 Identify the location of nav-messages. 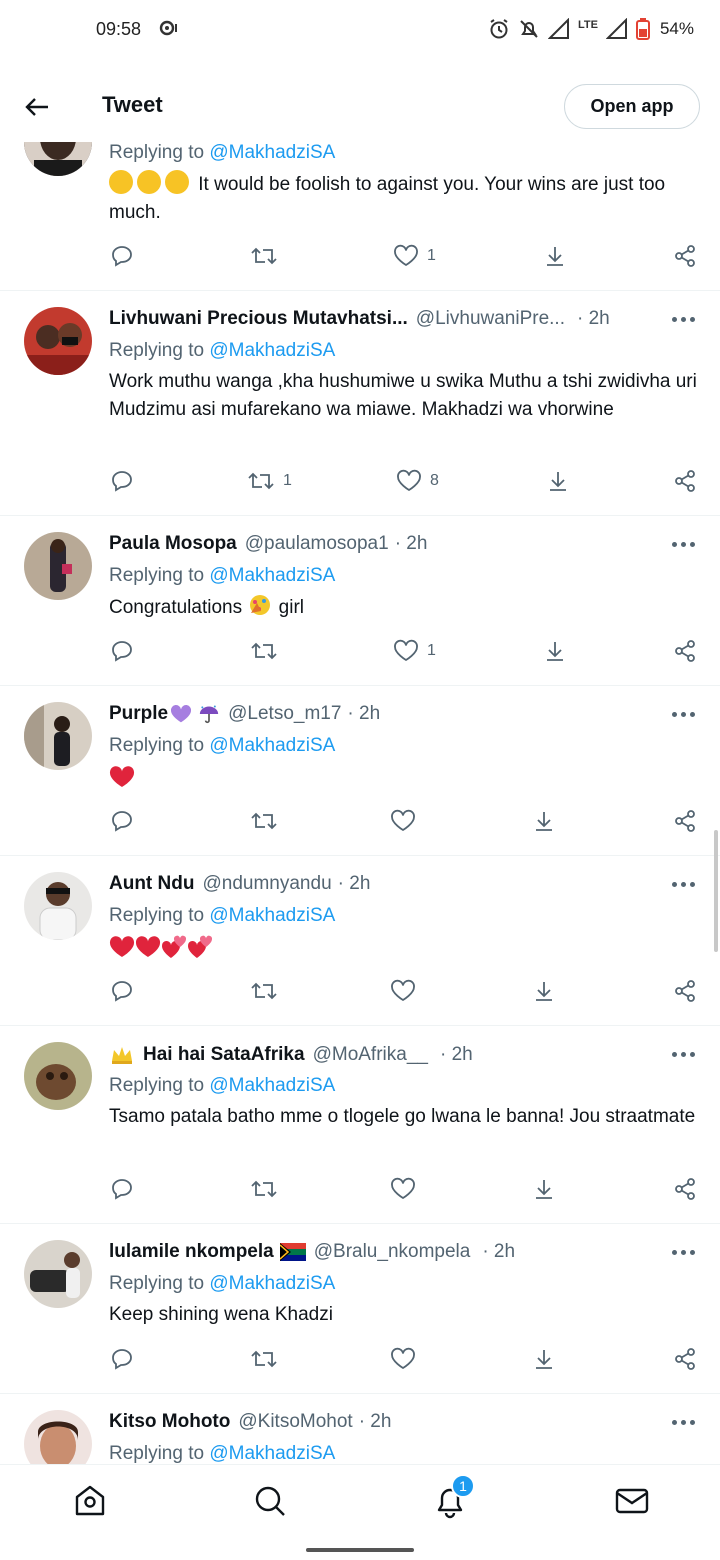
(632, 1501).